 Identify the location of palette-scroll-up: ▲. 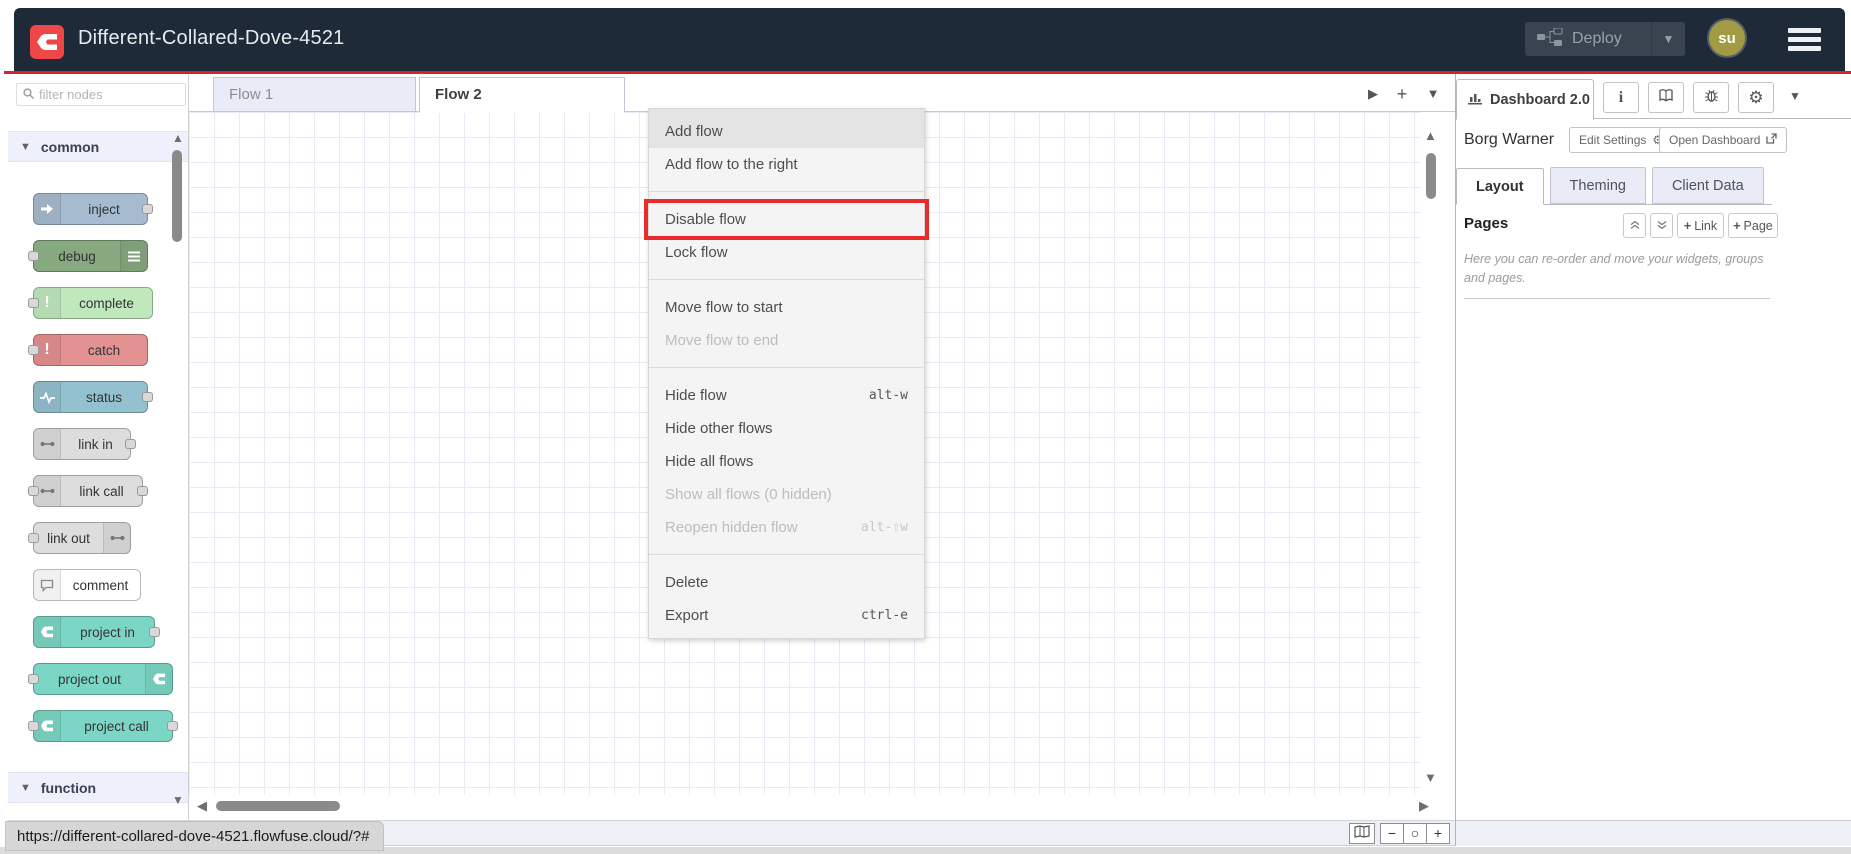
(178, 138).